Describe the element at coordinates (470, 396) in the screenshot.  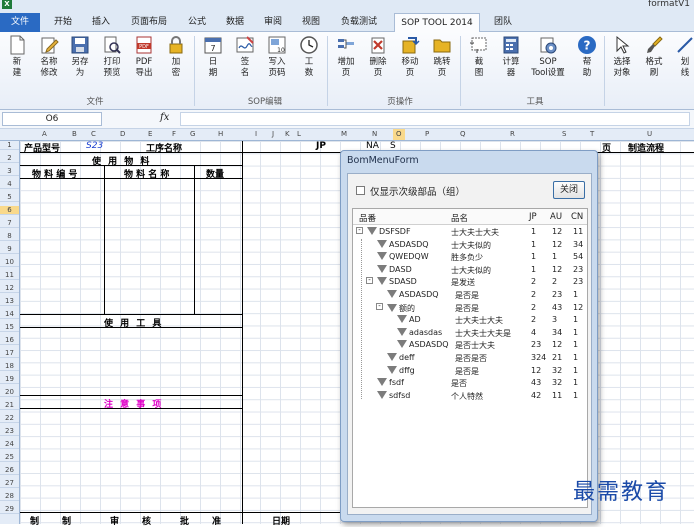
I see `tree-row: sdfsd 个人特然 42 11 1` at that location.